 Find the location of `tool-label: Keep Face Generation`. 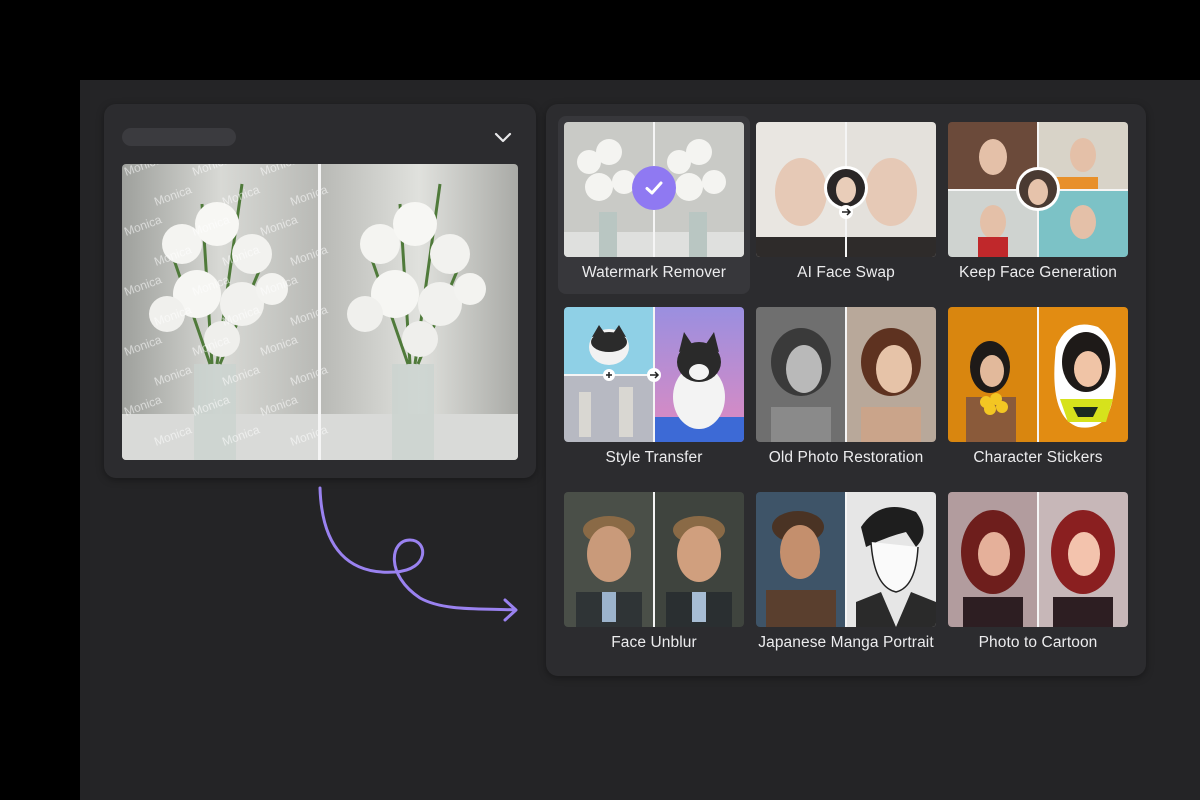

tool-label: Keep Face Generation is located at coordinates (1038, 272).